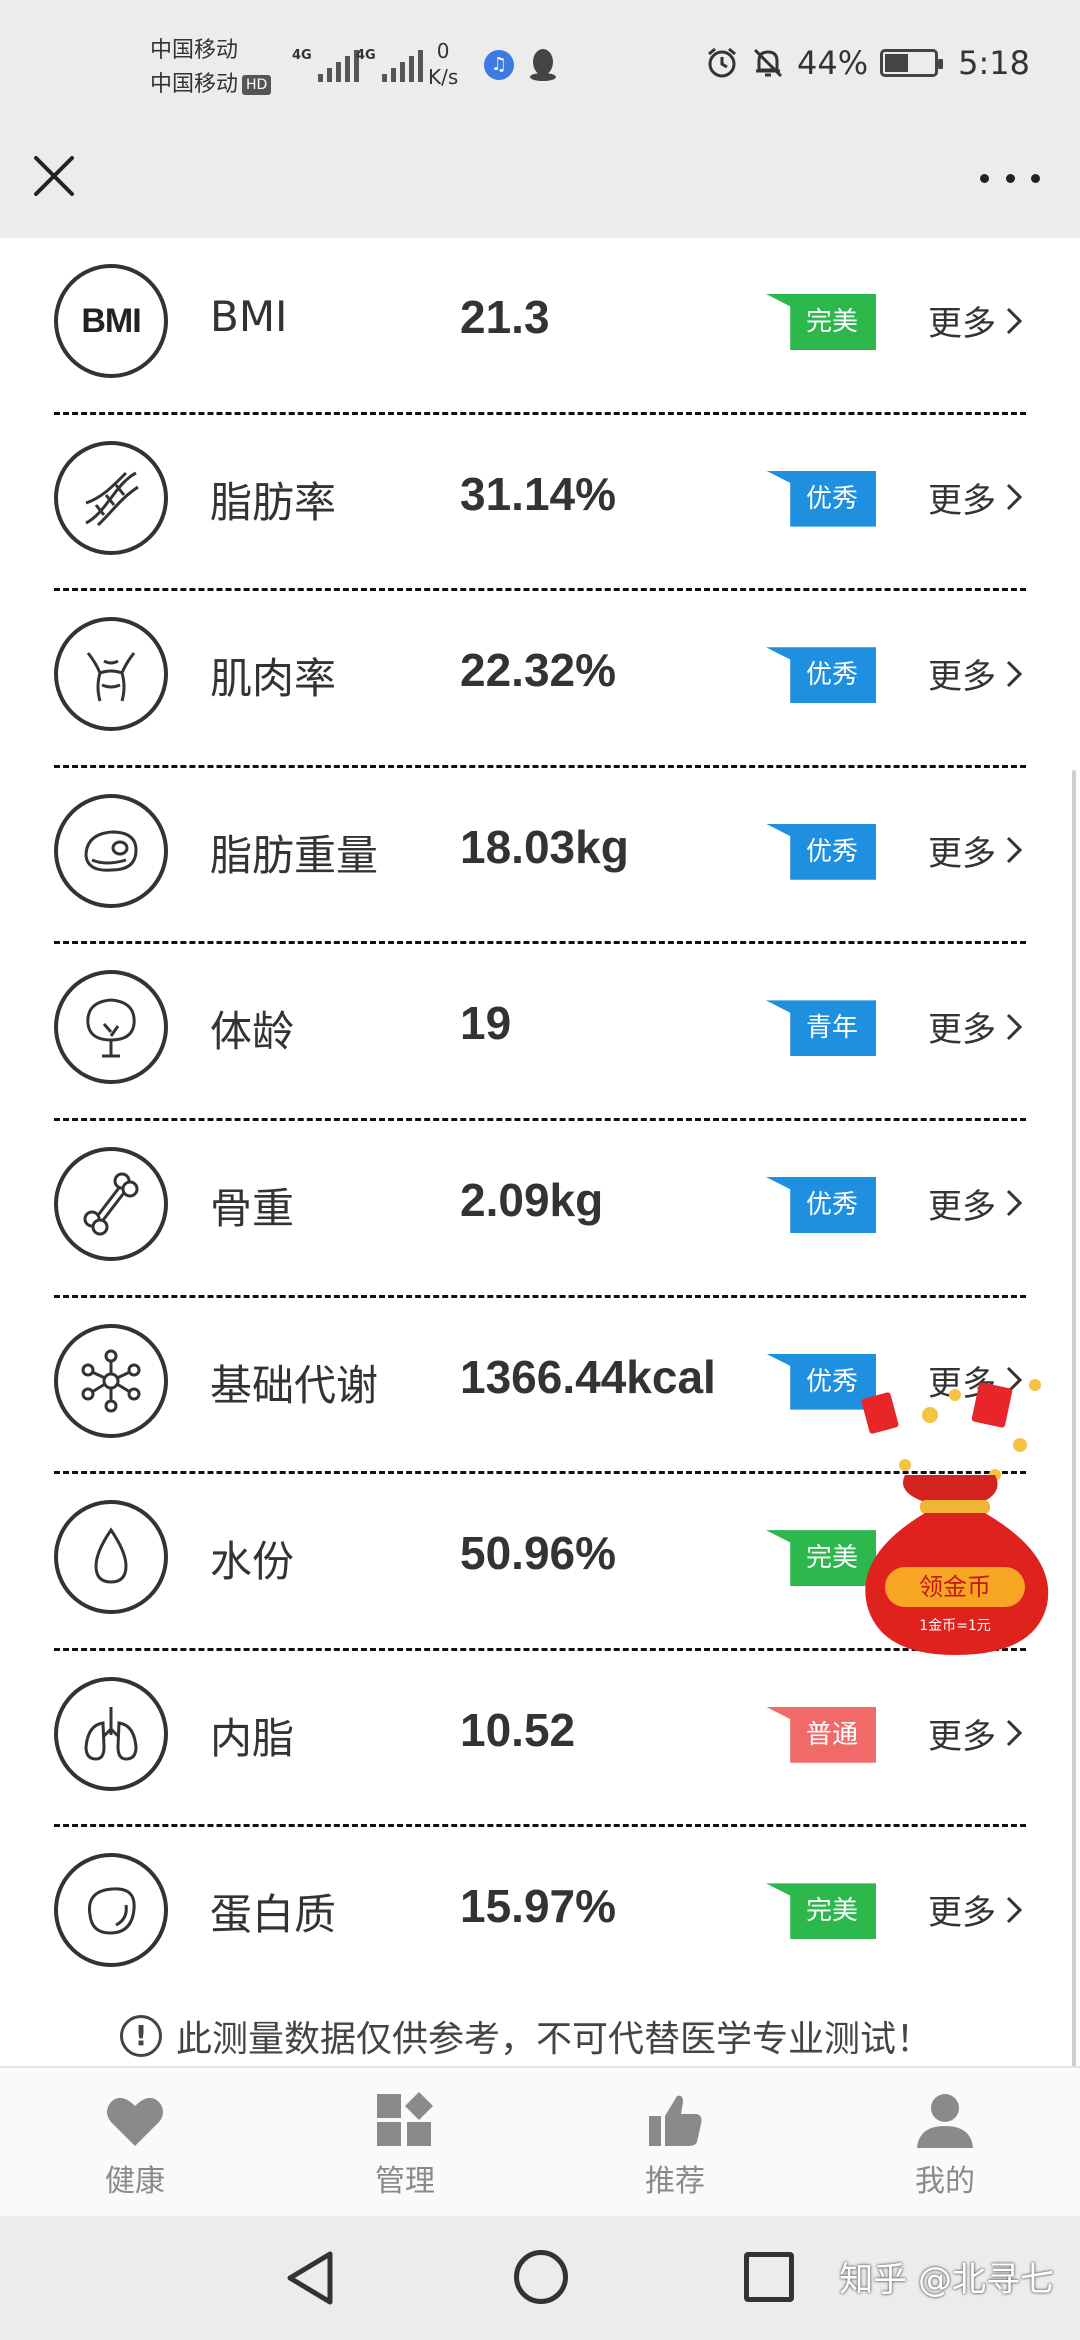 The height and width of the screenshot is (2340, 1080). Describe the element at coordinates (518, 1729) in the screenshot. I see `metric-value: 10.52` at that location.